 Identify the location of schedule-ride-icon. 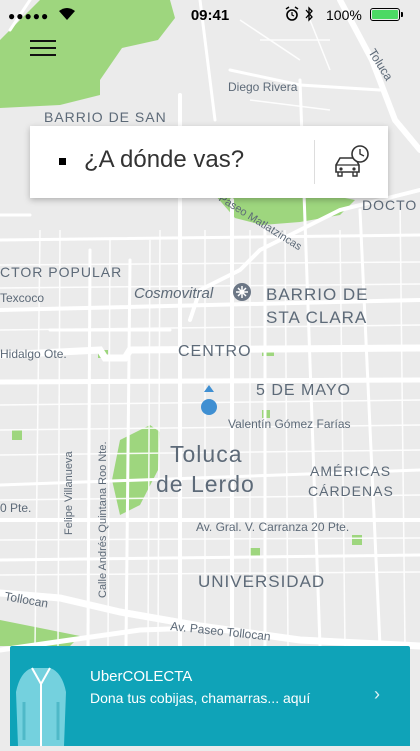
(352, 162).